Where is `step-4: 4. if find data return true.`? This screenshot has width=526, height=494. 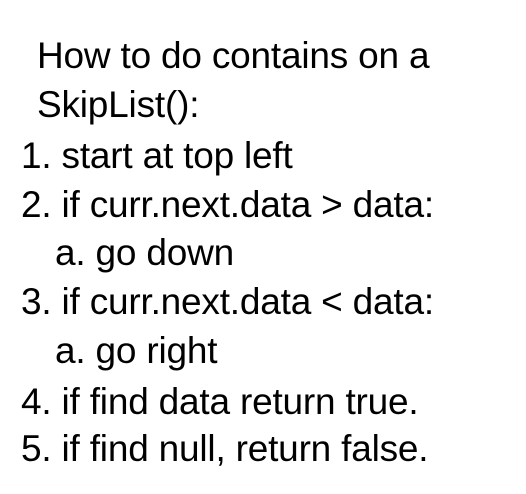 step-4: 4. if find data return true. is located at coordinates (220, 401).